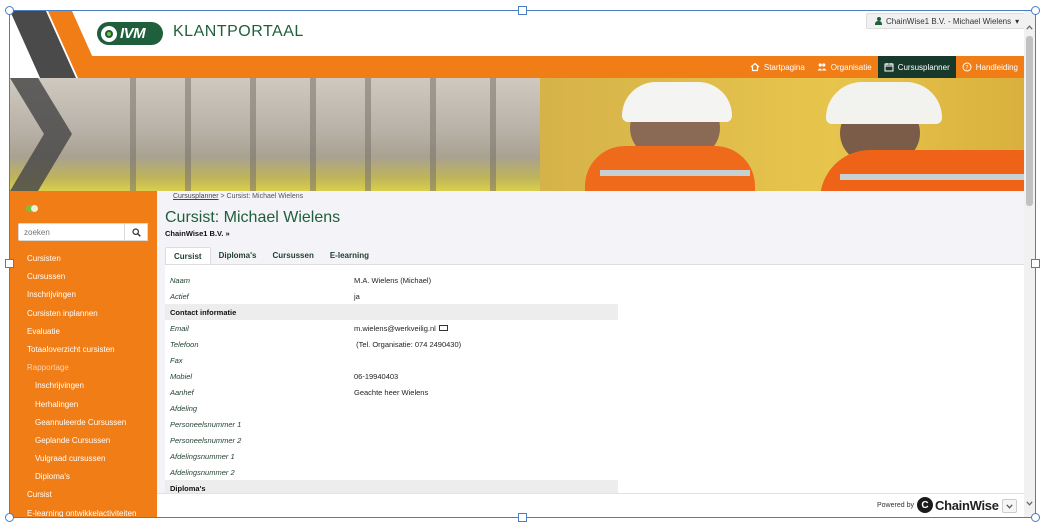  What do you see at coordinates (83, 459) in the screenshot?
I see `sidebar-item-vulgraad-cursussen: Vulgraad cursussen` at bounding box center [83, 459].